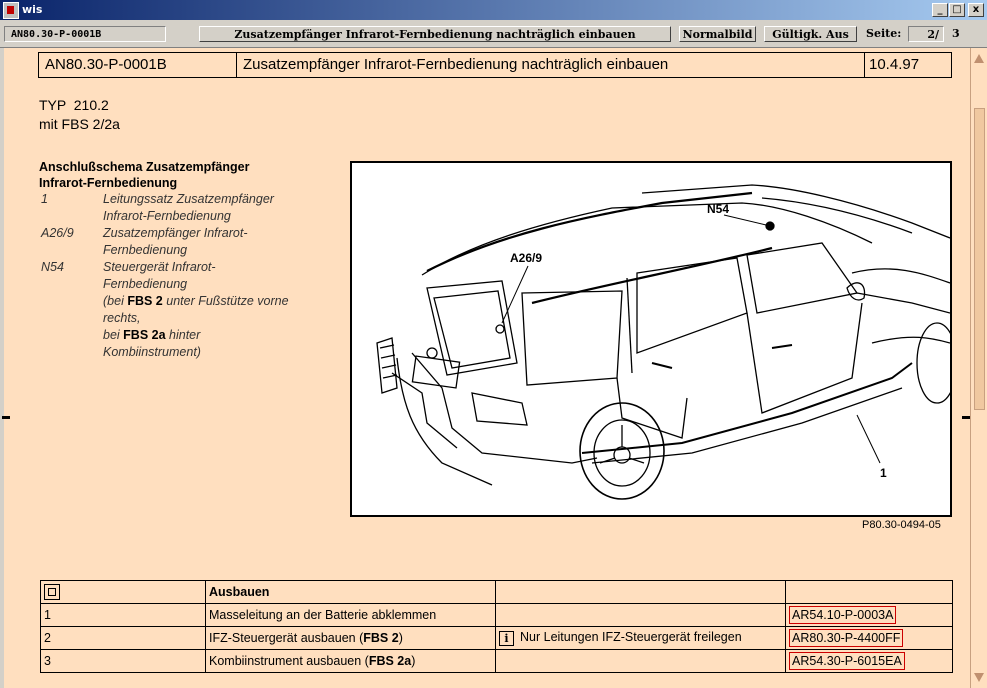  Describe the element at coordinates (718, 209) in the screenshot. I see `label-n54: N54` at that location.